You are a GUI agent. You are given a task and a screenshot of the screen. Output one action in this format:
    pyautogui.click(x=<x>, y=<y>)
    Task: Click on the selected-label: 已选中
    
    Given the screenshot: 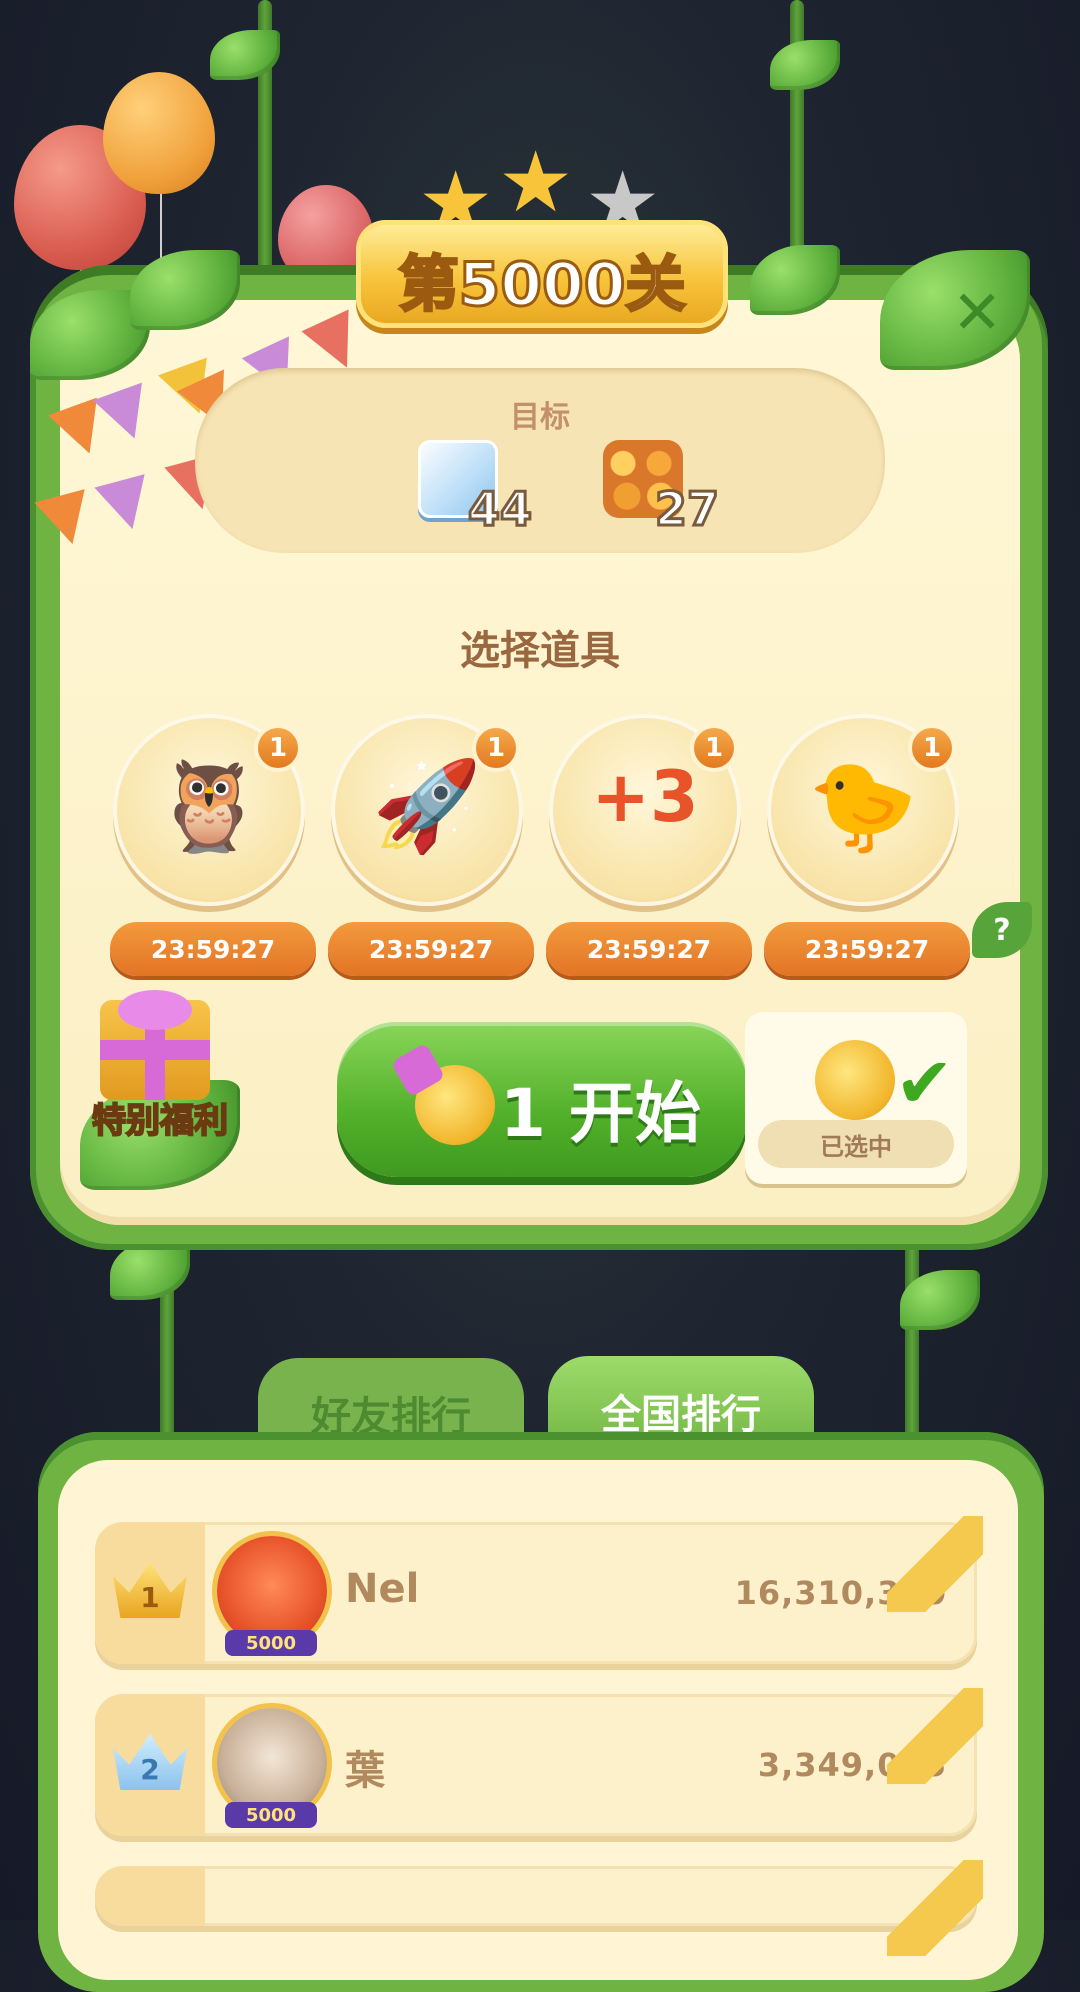 What is the action you would take?
    pyautogui.click(x=856, y=1144)
    